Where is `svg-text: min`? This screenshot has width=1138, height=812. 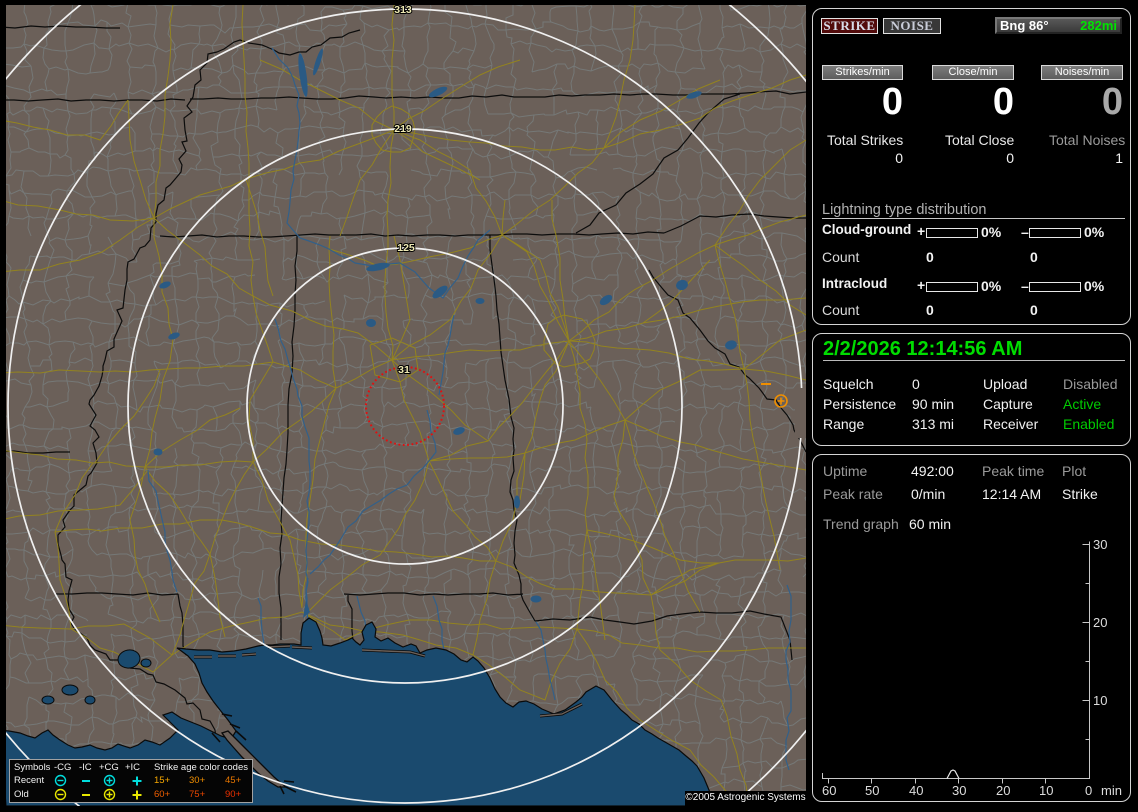 svg-text: min is located at coordinates (1111, 790).